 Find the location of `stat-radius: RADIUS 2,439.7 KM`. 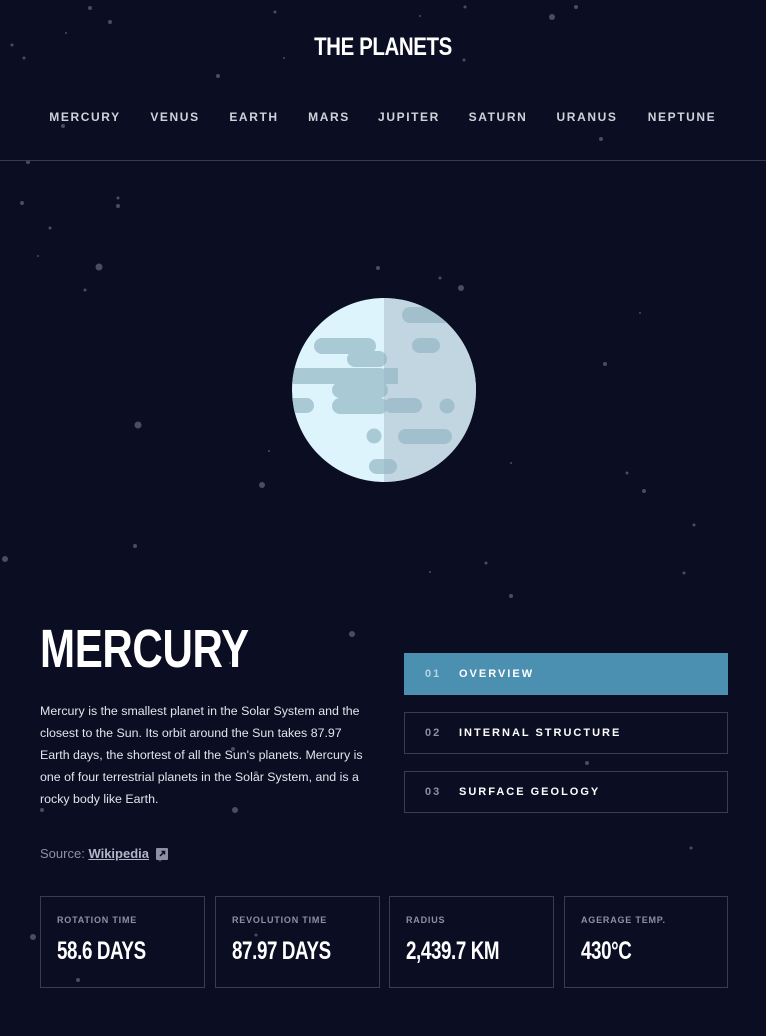

stat-radius: RADIUS 2,439.7 KM is located at coordinates (471, 942).